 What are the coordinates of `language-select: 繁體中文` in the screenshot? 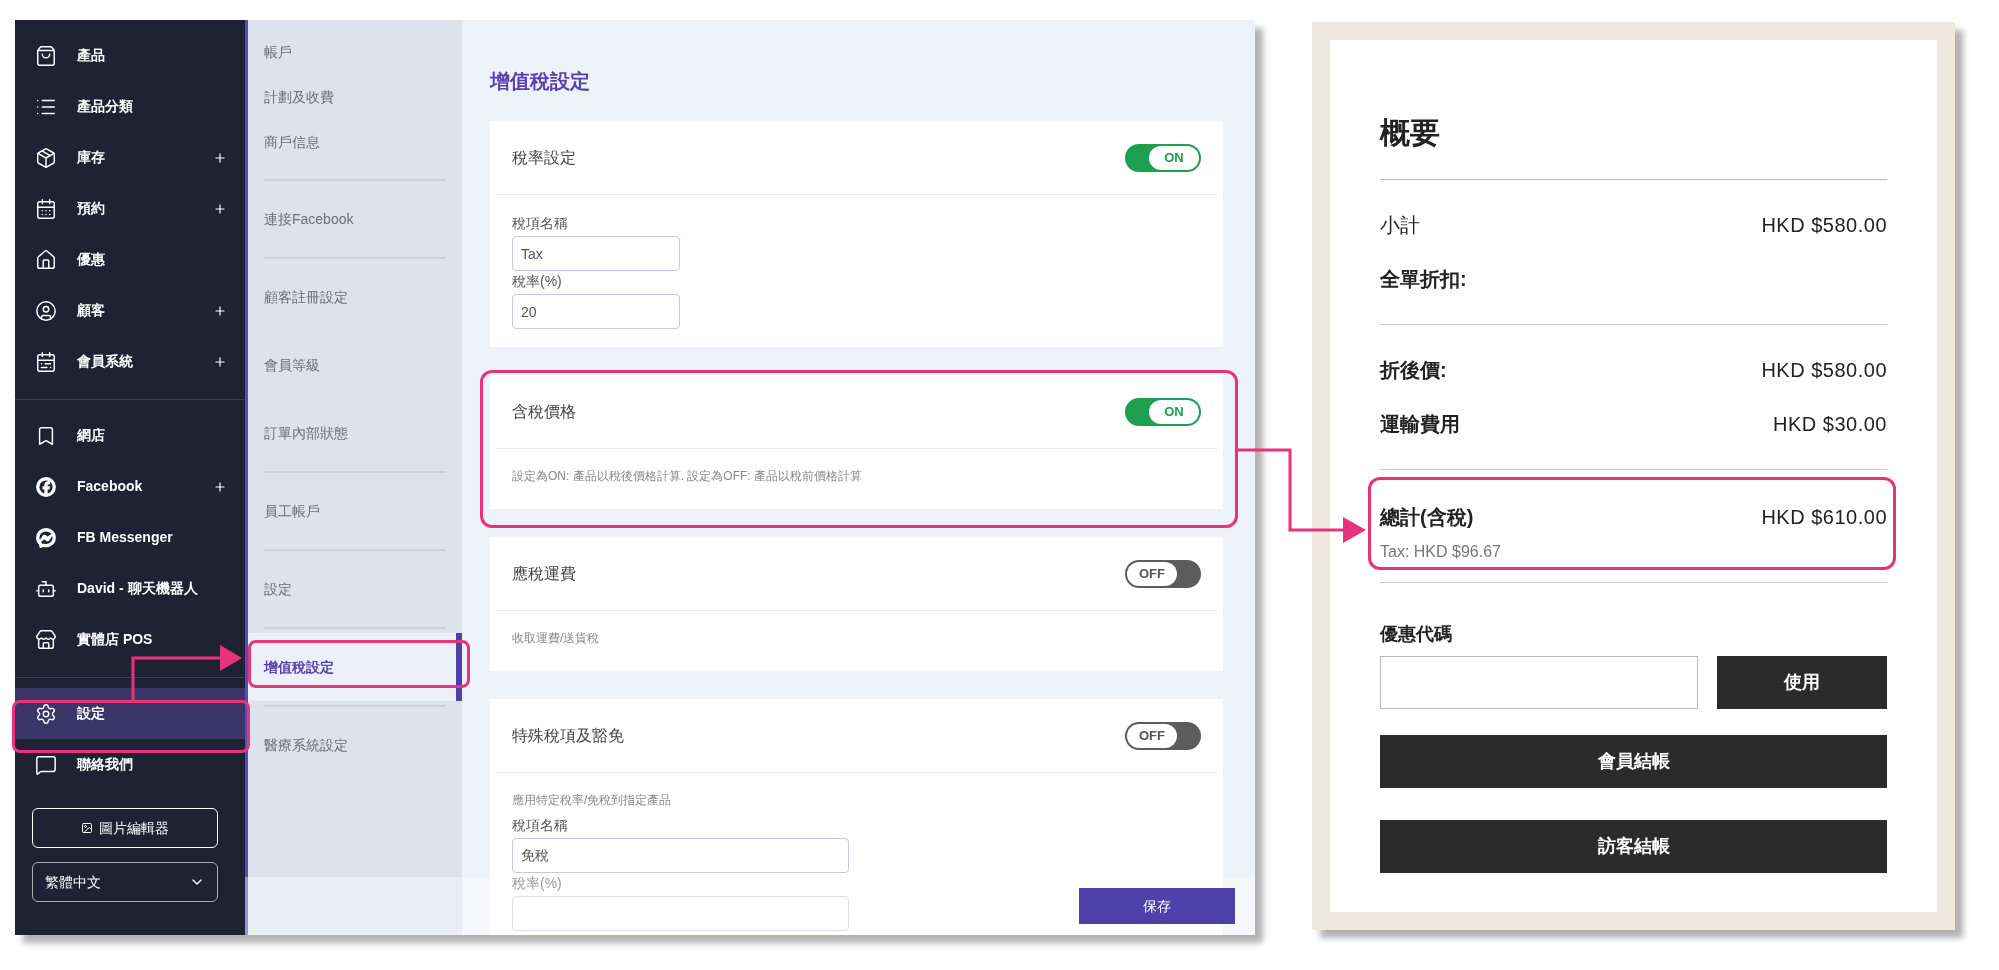 It's located at (125, 882).